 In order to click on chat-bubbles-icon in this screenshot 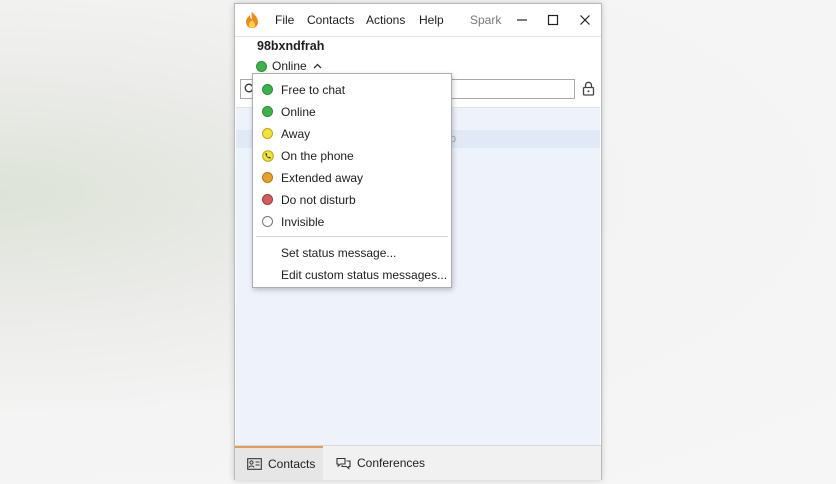, I will do `click(343, 463)`.